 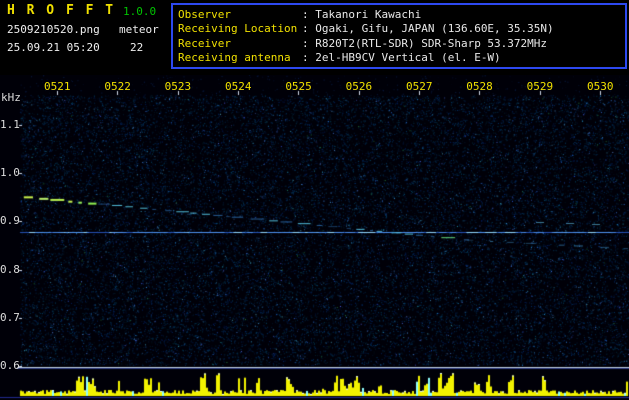 I want to click on freq-tick-label: 0.7, so click(x=10, y=317).